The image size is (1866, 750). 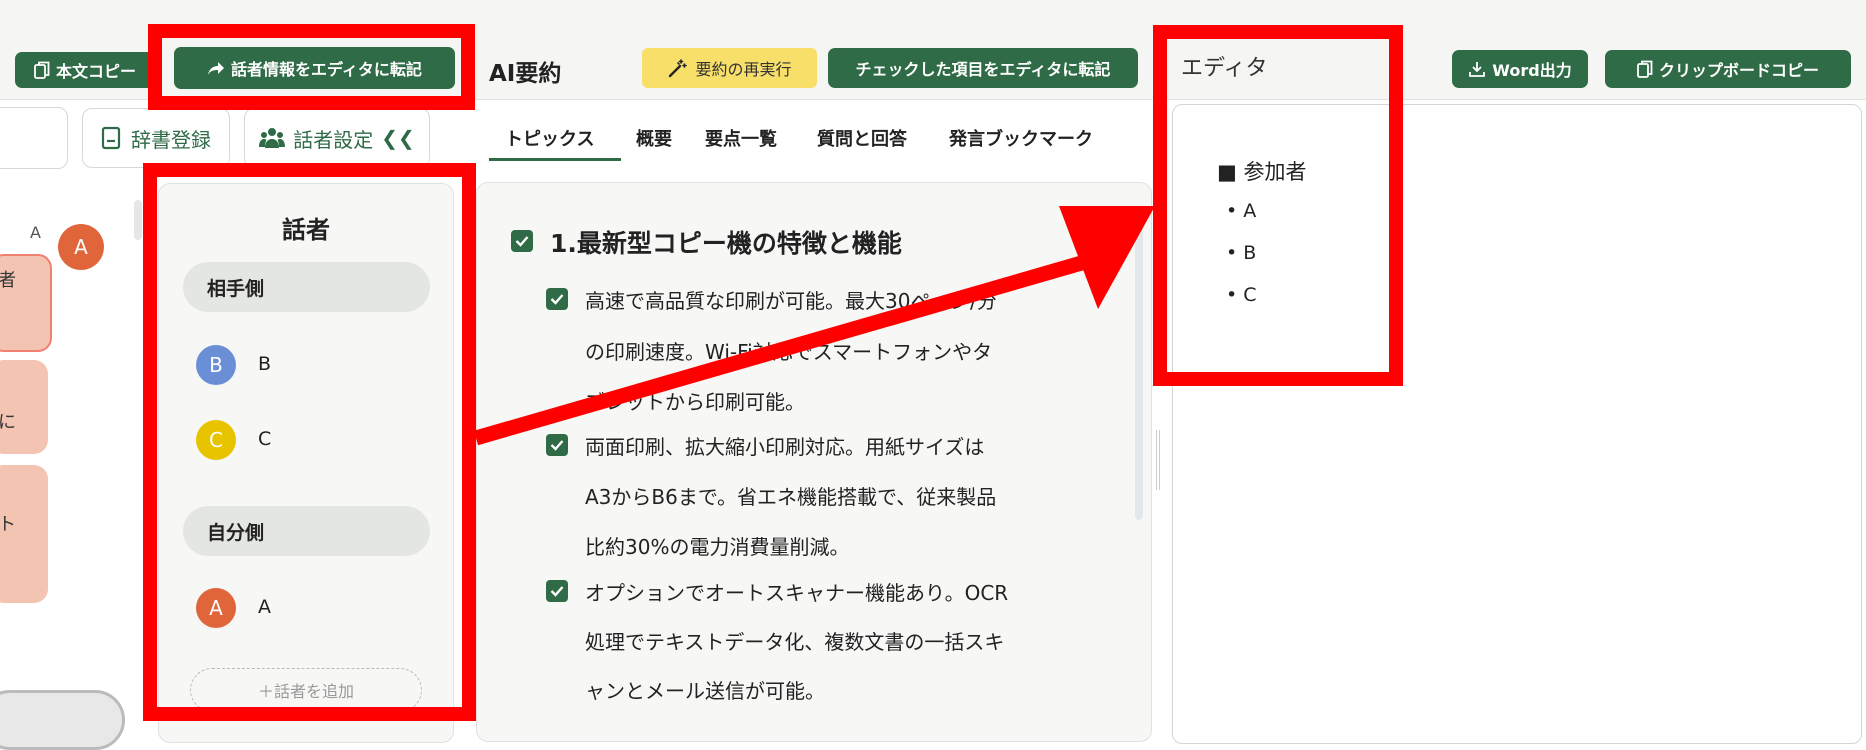 What do you see at coordinates (814, 326) in the screenshot?
I see `annotation-arrow` at bounding box center [814, 326].